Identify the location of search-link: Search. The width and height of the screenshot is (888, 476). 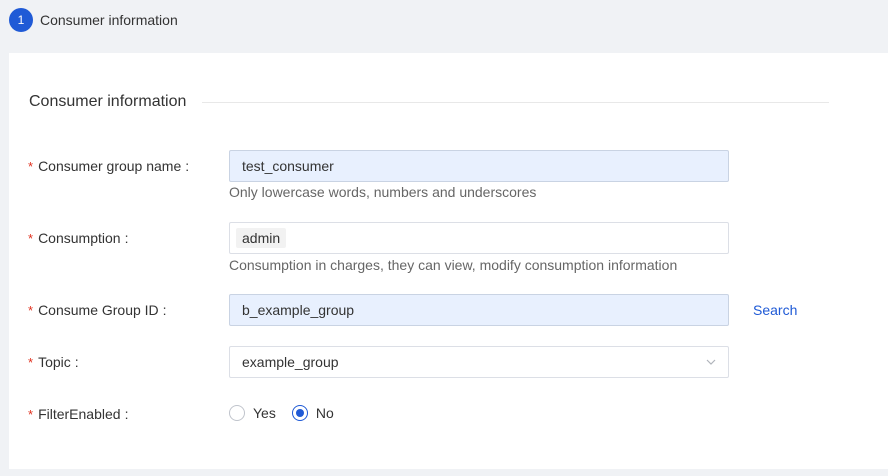
(775, 310).